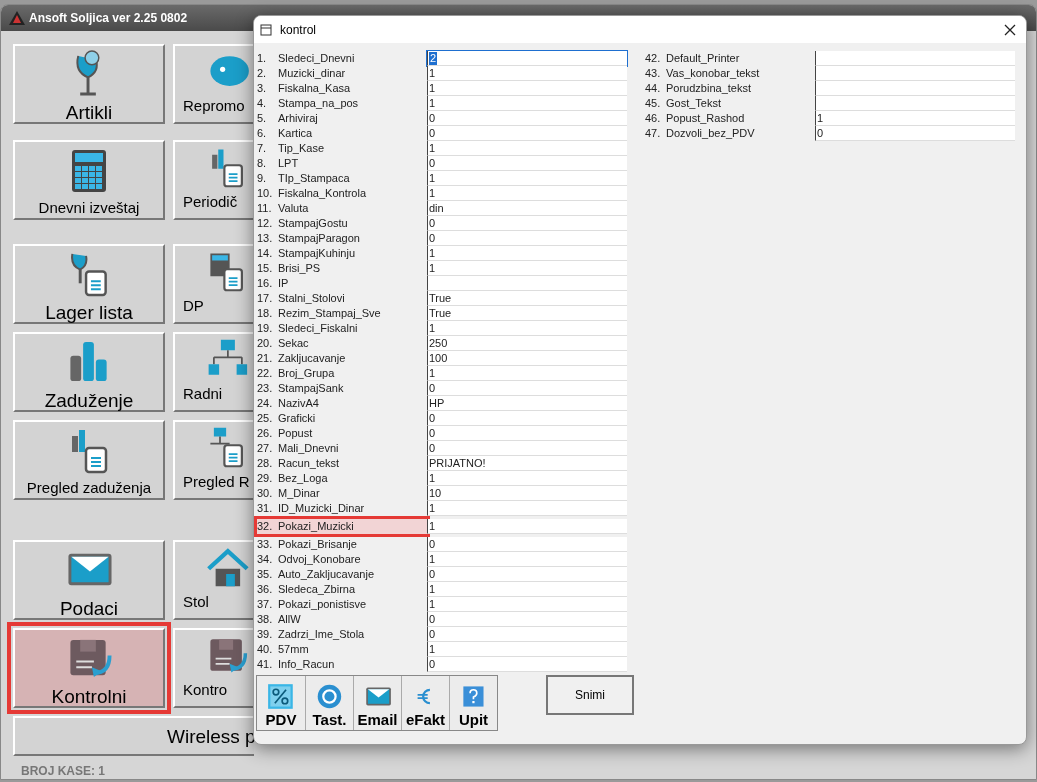  I want to click on parameter-number: 7., so click(262, 149).